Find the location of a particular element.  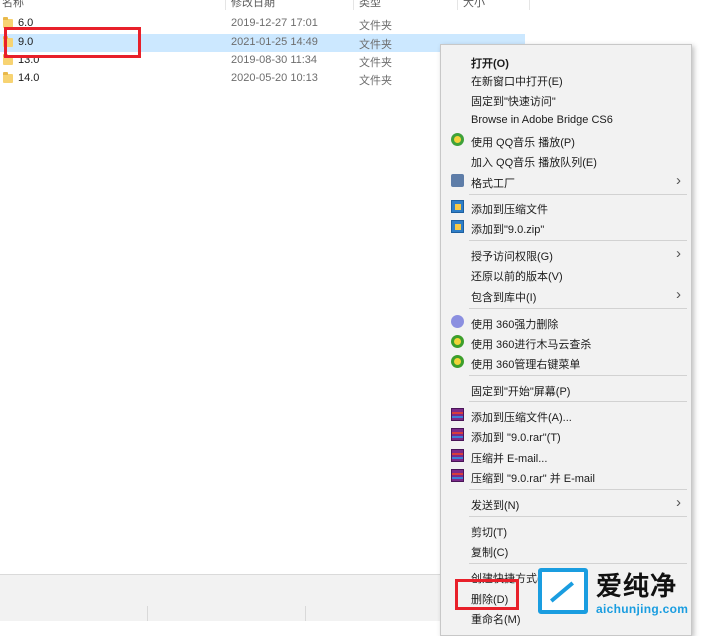

file-date: 2021-01-25 14:49 is located at coordinates (274, 42).